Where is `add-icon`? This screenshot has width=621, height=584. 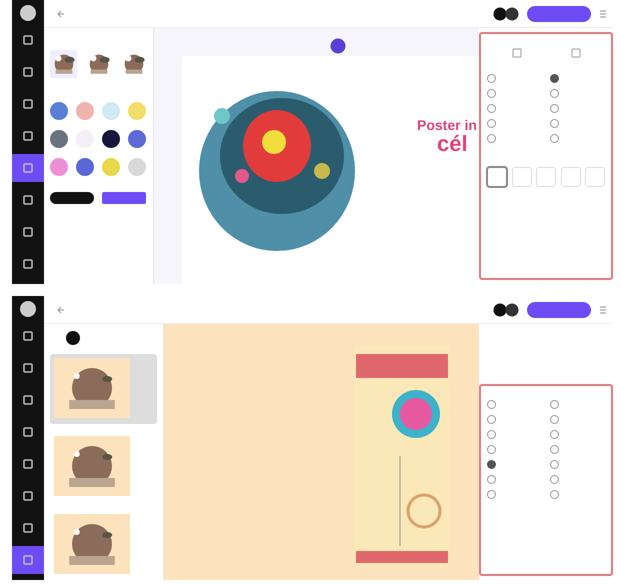
add-icon is located at coordinates (73, 337).